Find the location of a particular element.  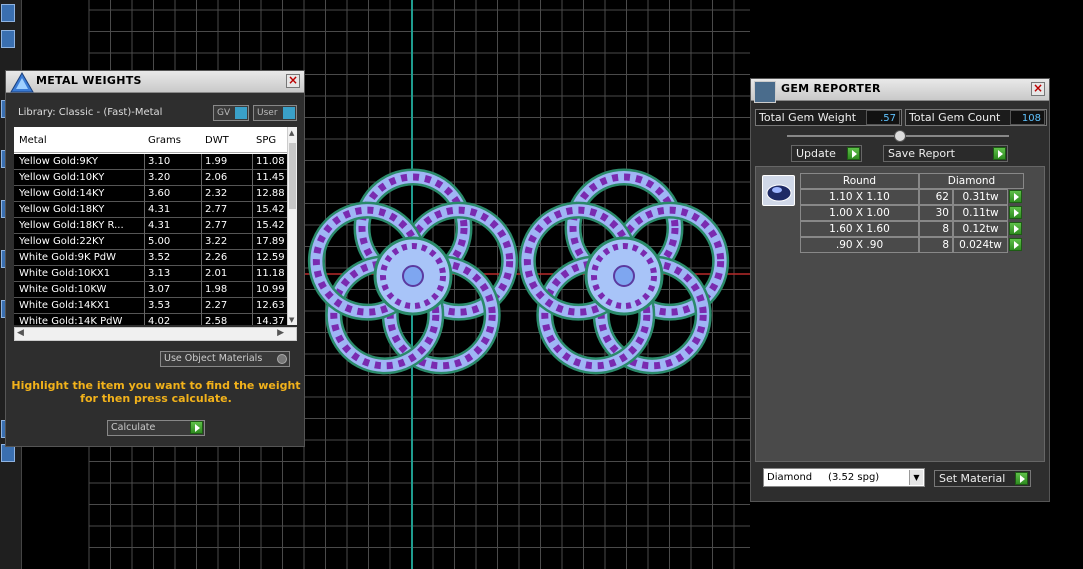

scroll-thumb is located at coordinates (292, 176).